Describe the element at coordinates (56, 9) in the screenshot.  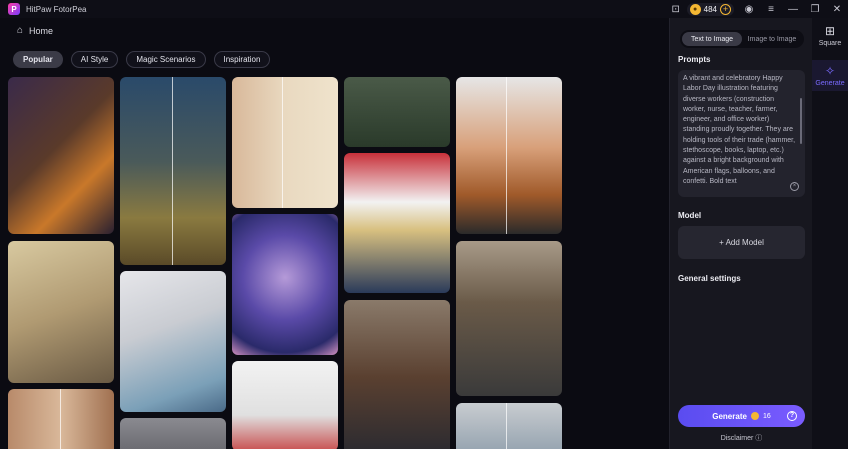
I see `app-title: HitPaw FotorPea` at that location.